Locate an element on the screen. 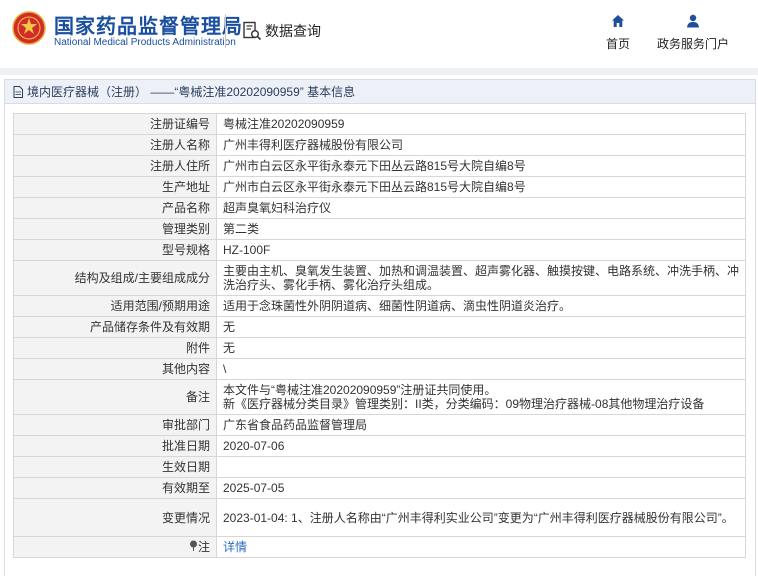 The height and width of the screenshot is (576, 758). panel-title: 境内医疗器械（注册） ——“粤械注准20202090959” 基本信息 is located at coordinates (380, 92).